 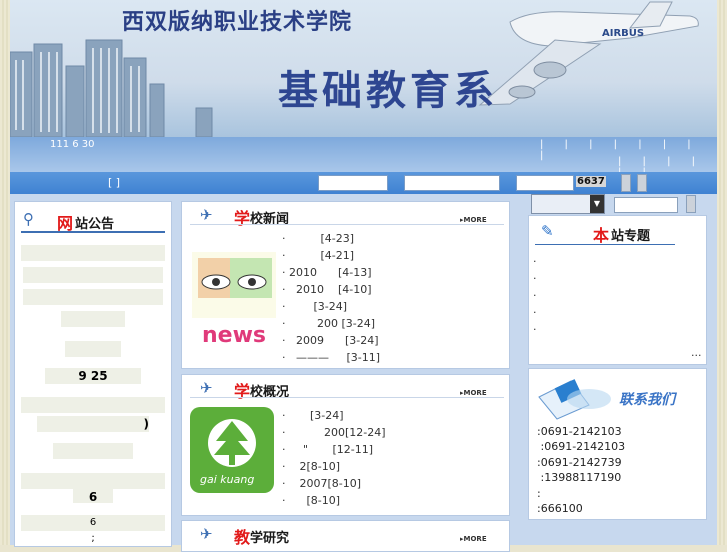 I want to click on news-item: · 2010 [4-10], so click(x=327, y=289).